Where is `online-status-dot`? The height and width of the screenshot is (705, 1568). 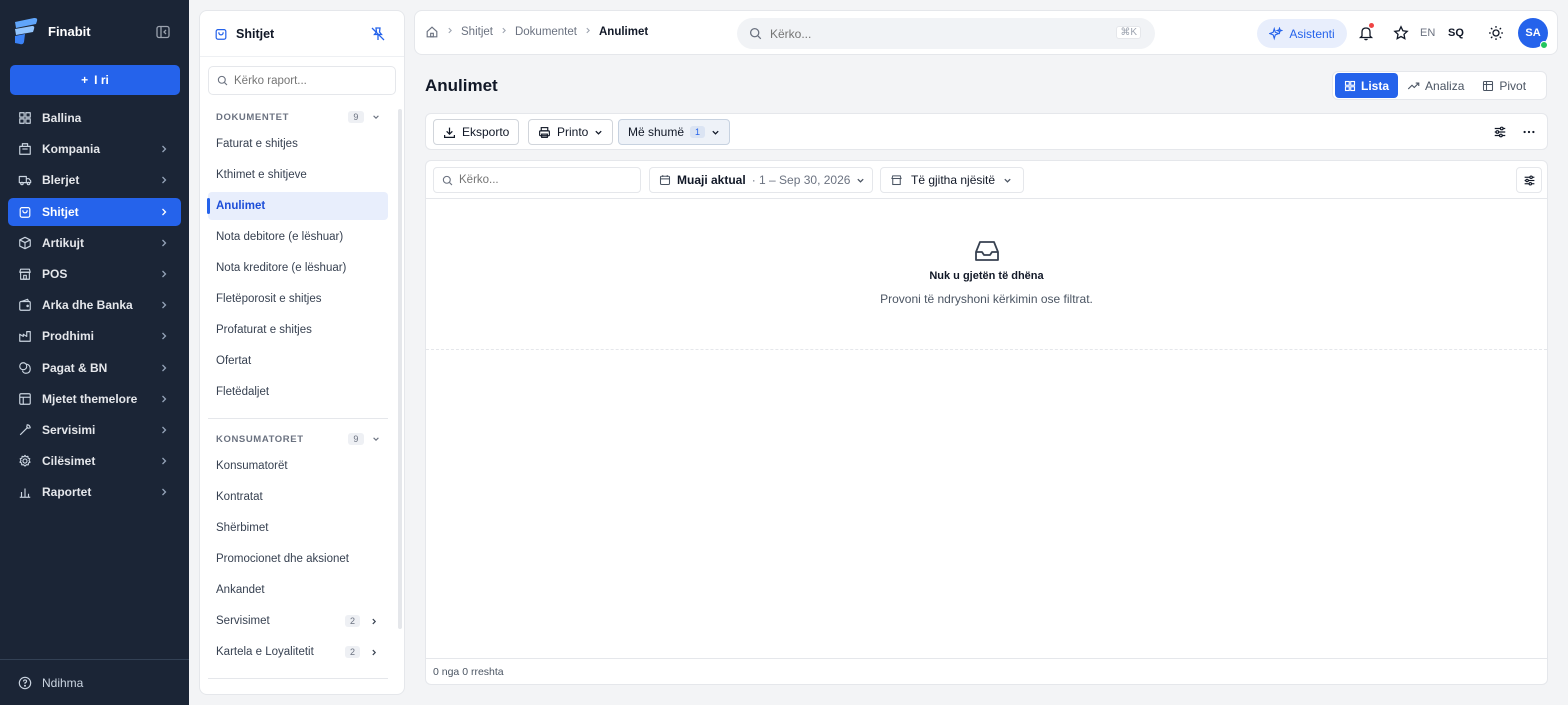
online-status-dot is located at coordinates (1544, 45).